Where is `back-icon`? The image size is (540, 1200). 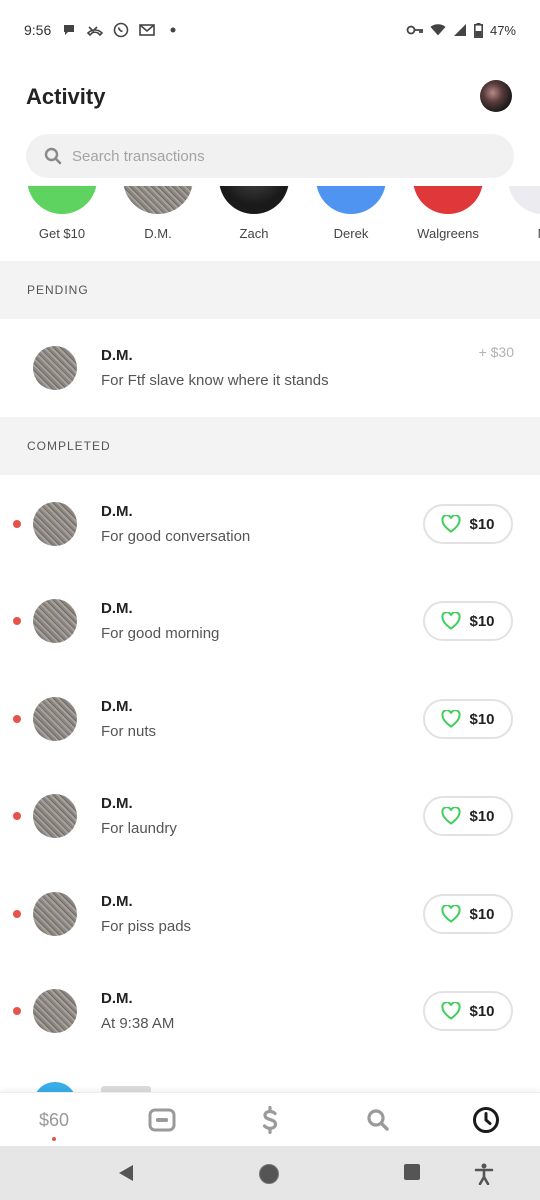
back-icon is located at coordinates (126, 1173).